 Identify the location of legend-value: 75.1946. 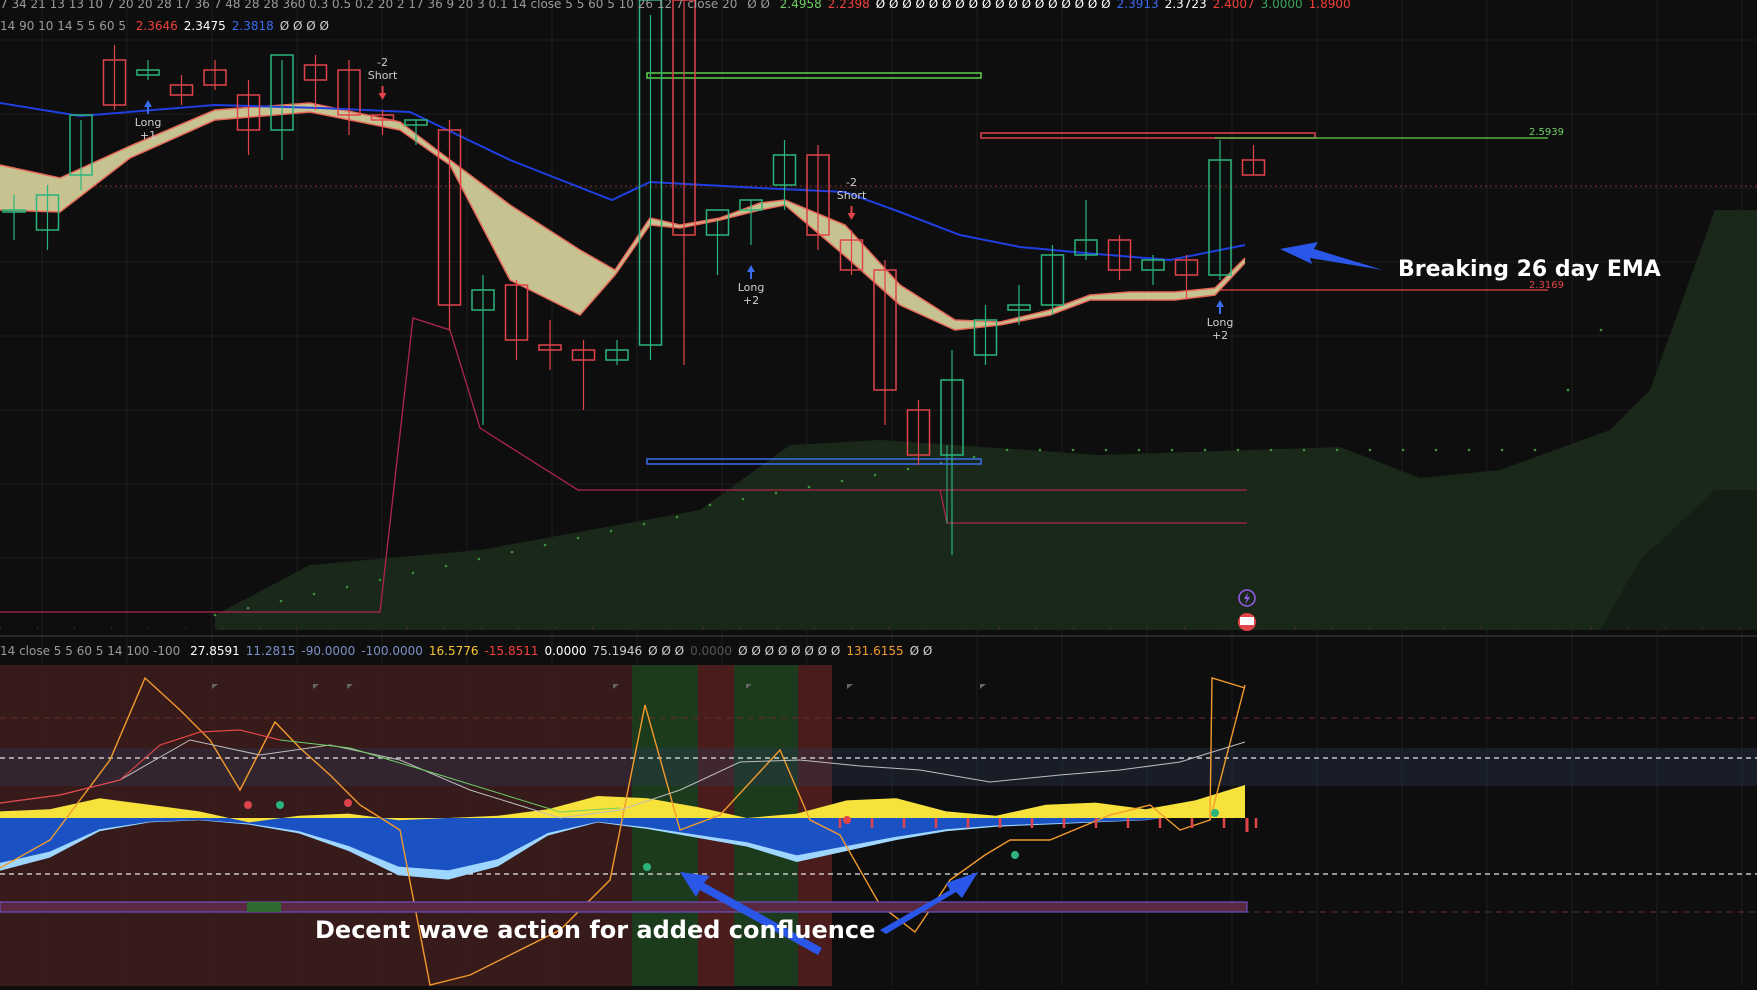
(617, 651).